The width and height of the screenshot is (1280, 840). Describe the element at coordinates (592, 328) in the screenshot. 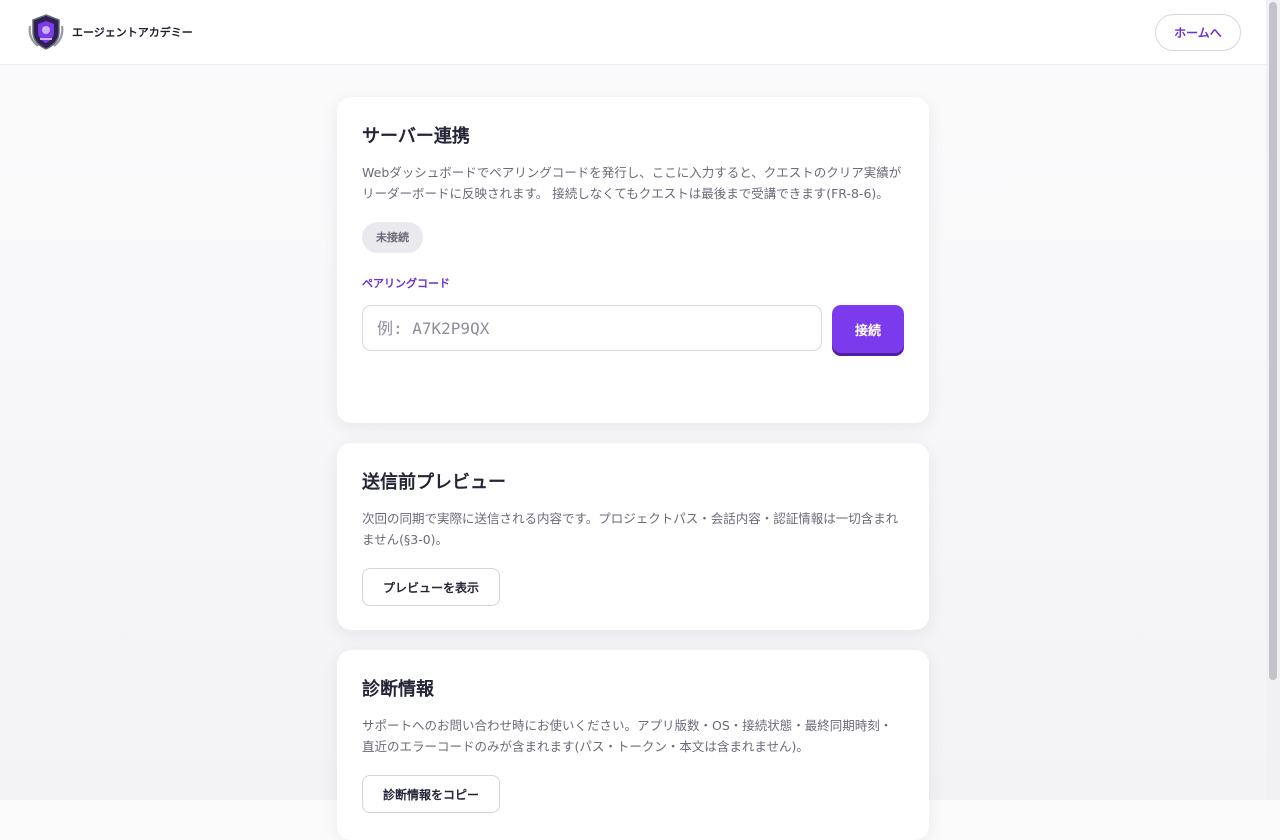

I see `pairing-code-input` at that location.